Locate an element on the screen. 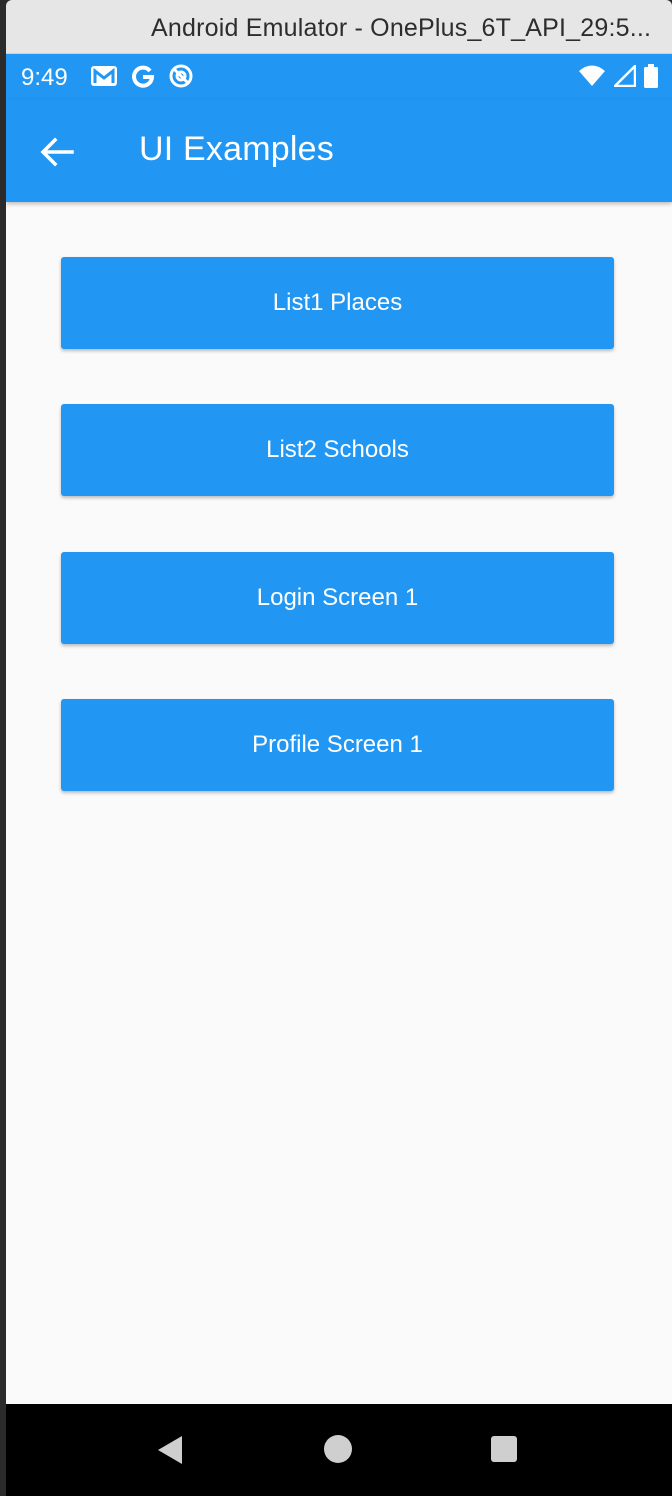 Image resolution: width=672 pixels, height=1496 pixels. notification-icons is located at coordinates (142, 76).